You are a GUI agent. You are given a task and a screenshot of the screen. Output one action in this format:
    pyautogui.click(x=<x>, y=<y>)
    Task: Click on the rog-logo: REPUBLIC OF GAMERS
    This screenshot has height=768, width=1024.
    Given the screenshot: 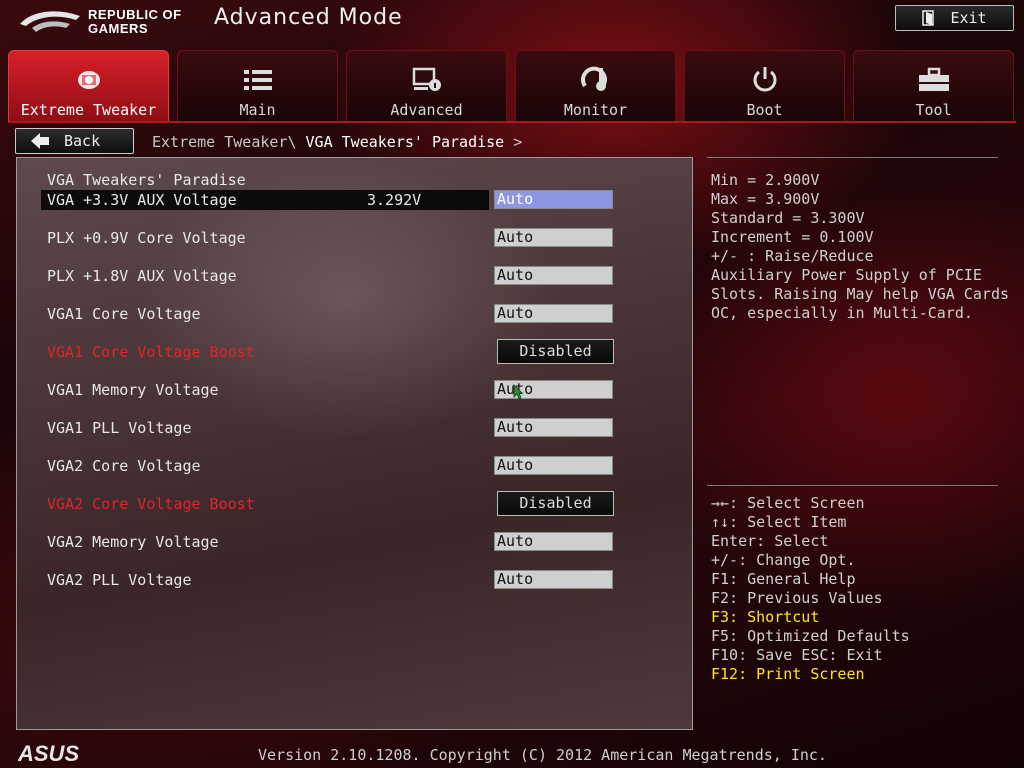 What is the action you would take?
    pyautogui.click(x=103, y=21)
    